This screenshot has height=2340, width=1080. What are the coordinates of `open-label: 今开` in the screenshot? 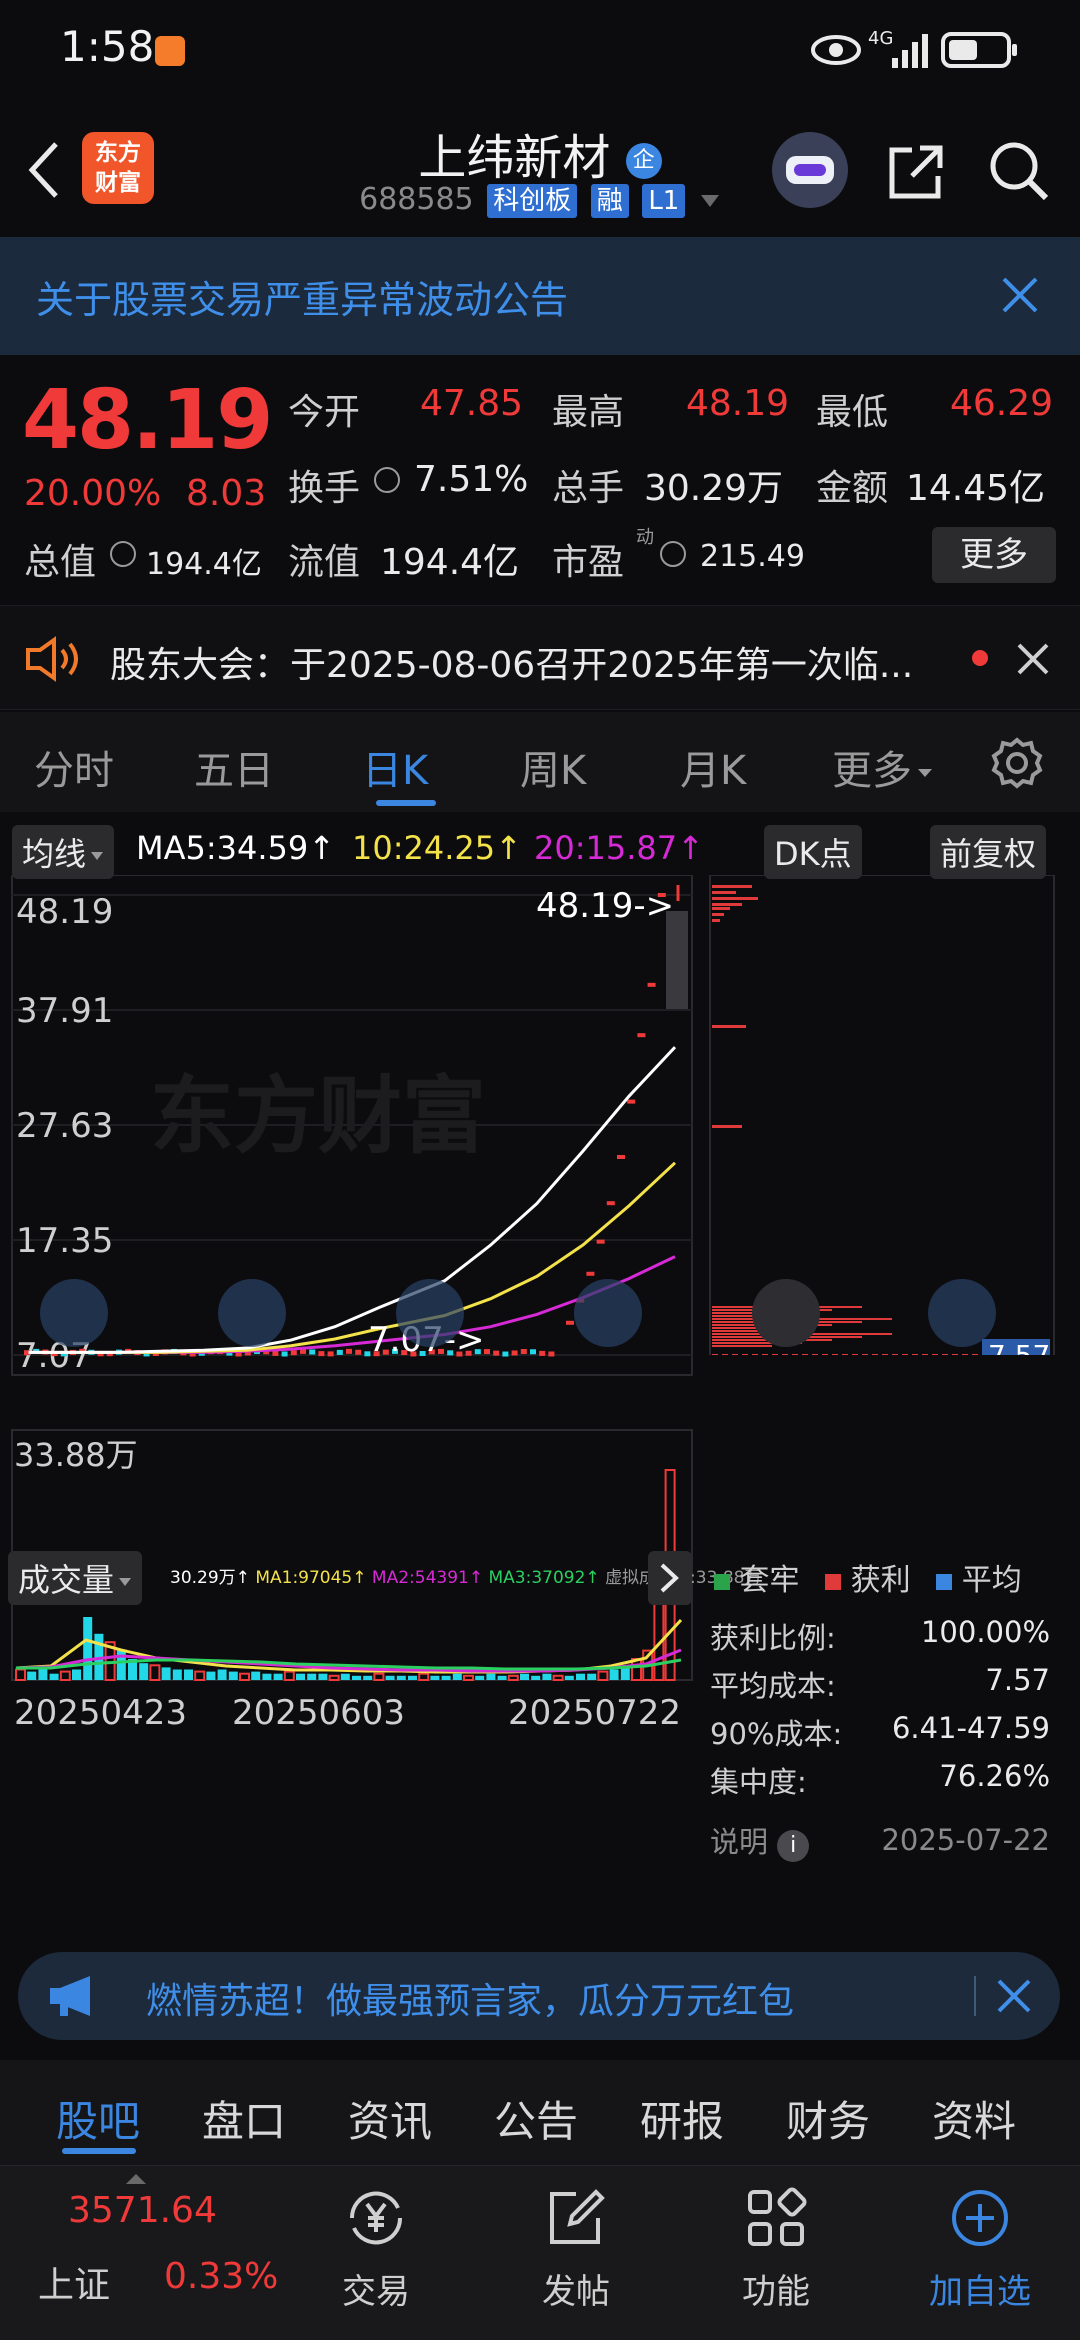 It's located at (324, 412).